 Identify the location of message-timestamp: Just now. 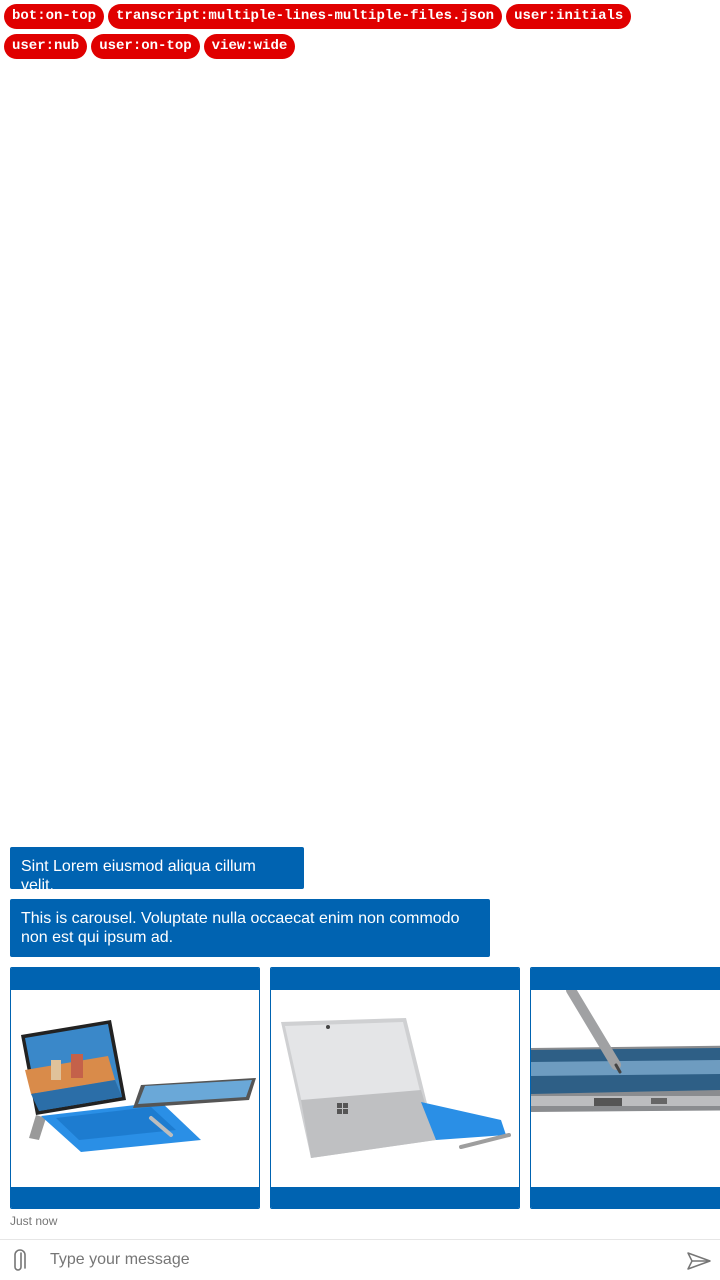
(34, 1221).